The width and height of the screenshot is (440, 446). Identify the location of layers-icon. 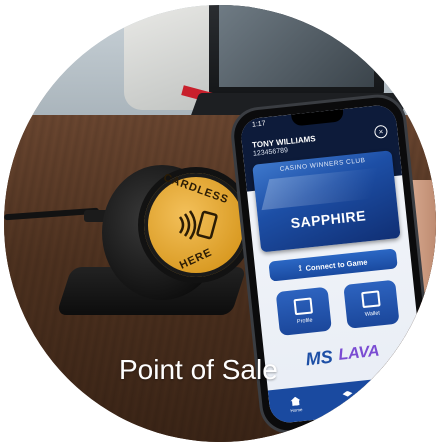
(347, 395).